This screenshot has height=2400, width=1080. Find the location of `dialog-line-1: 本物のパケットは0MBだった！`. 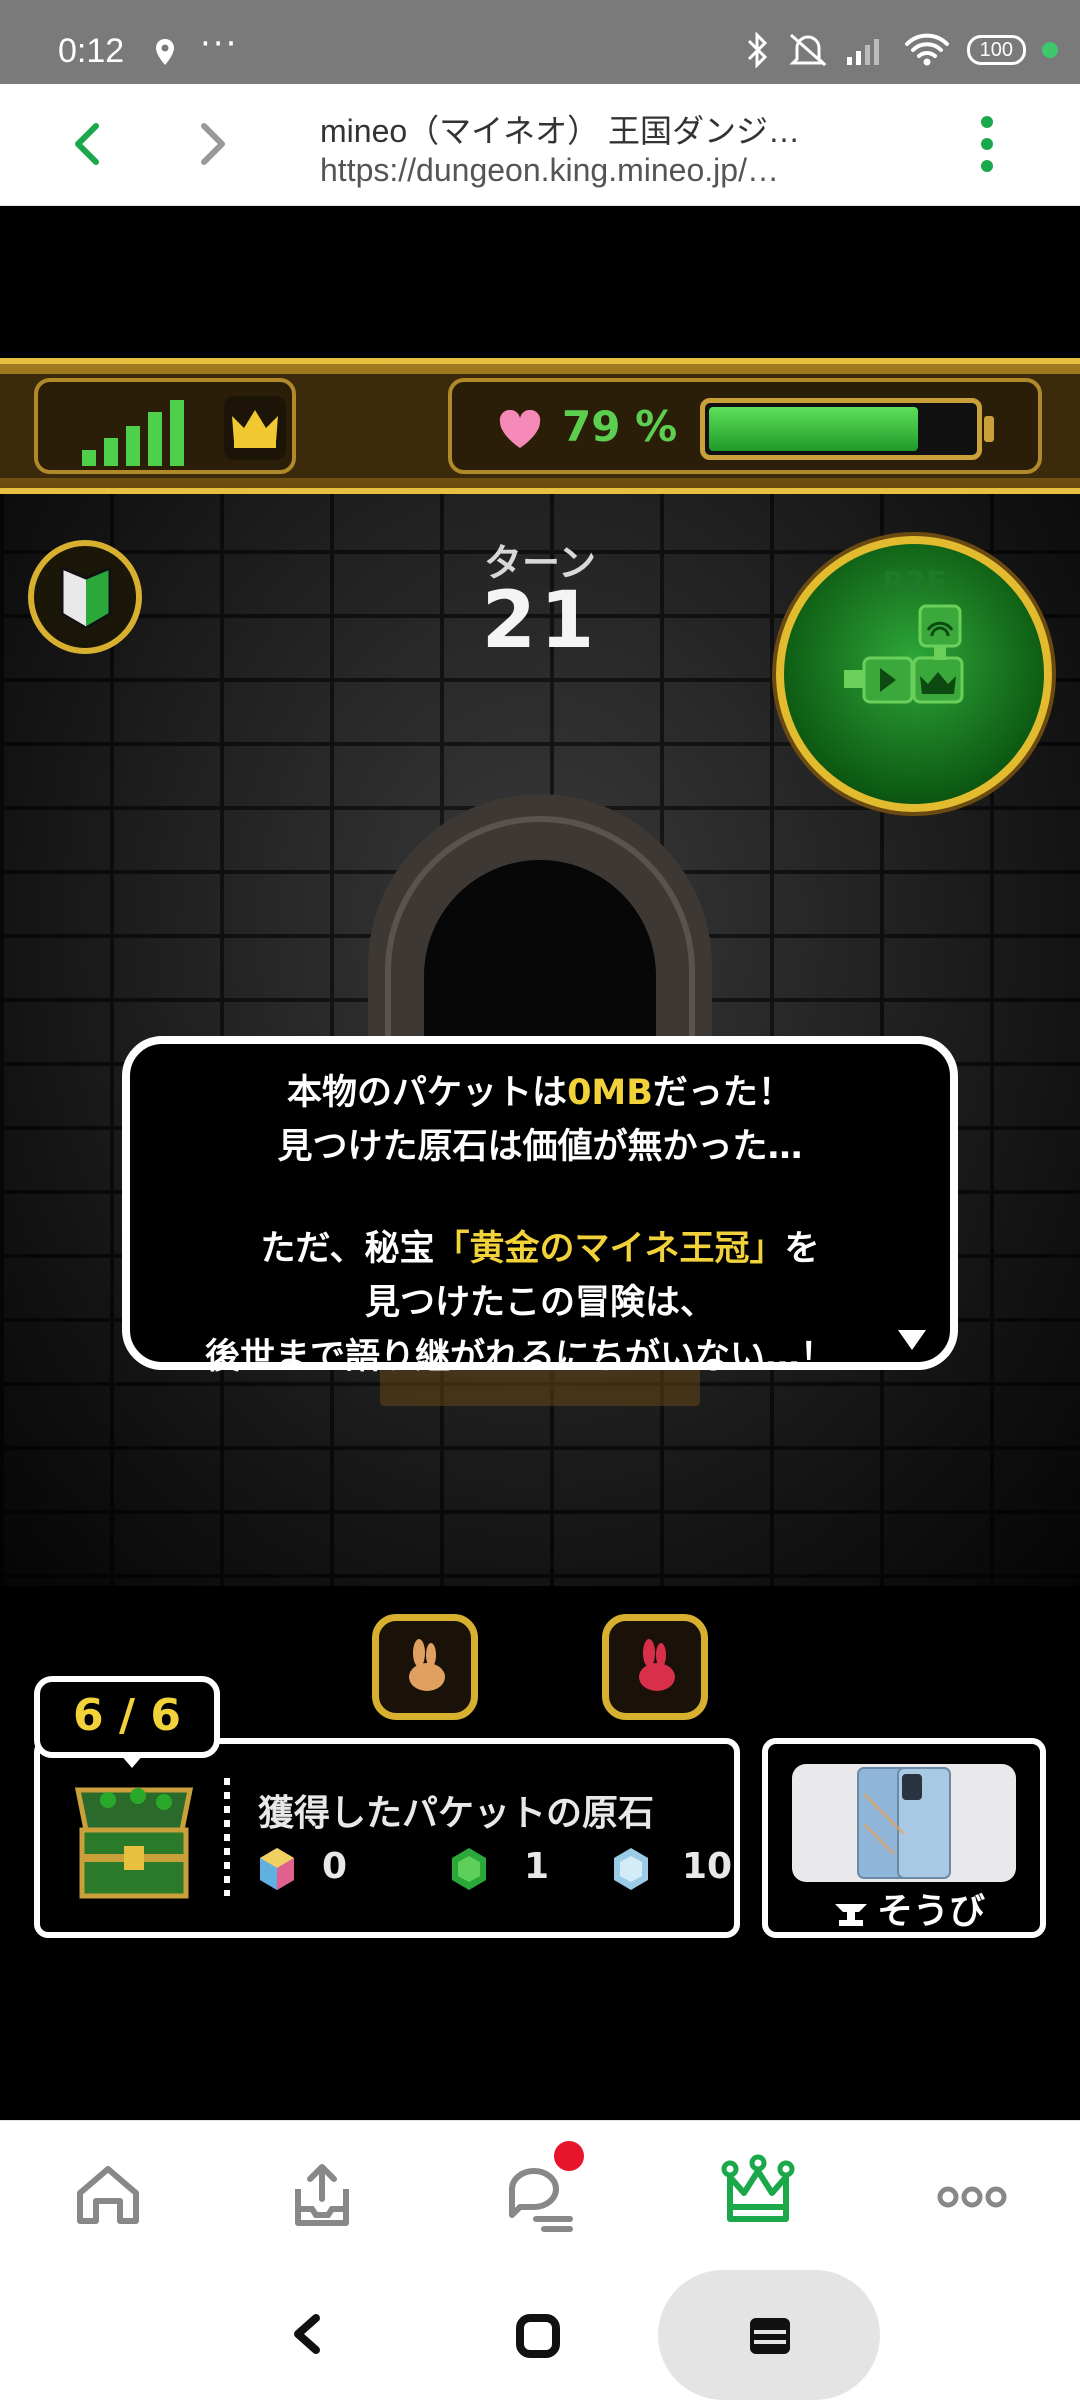

dialog-line-1: 本物のパケットは0MBだった！ is located at coordinates (540, 1093).